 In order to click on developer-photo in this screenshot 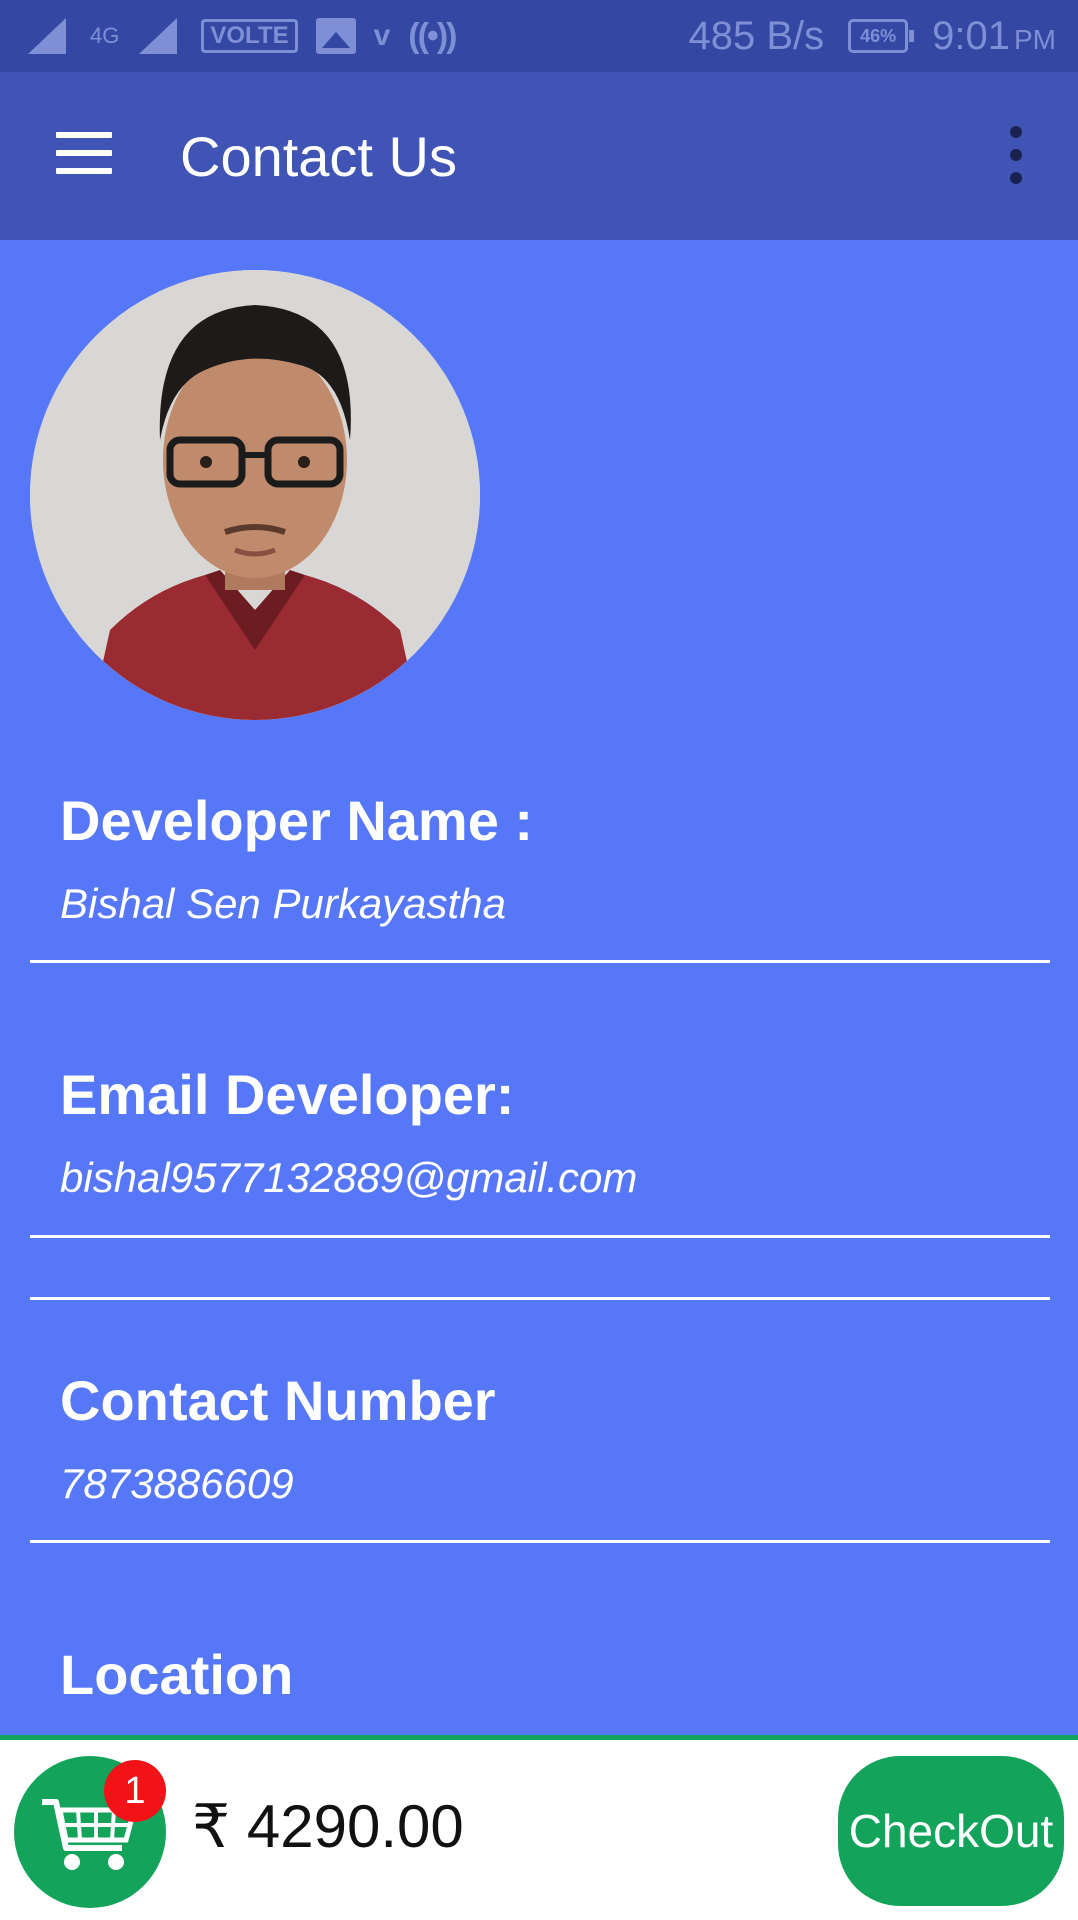, I will do `click(255, 495)`.